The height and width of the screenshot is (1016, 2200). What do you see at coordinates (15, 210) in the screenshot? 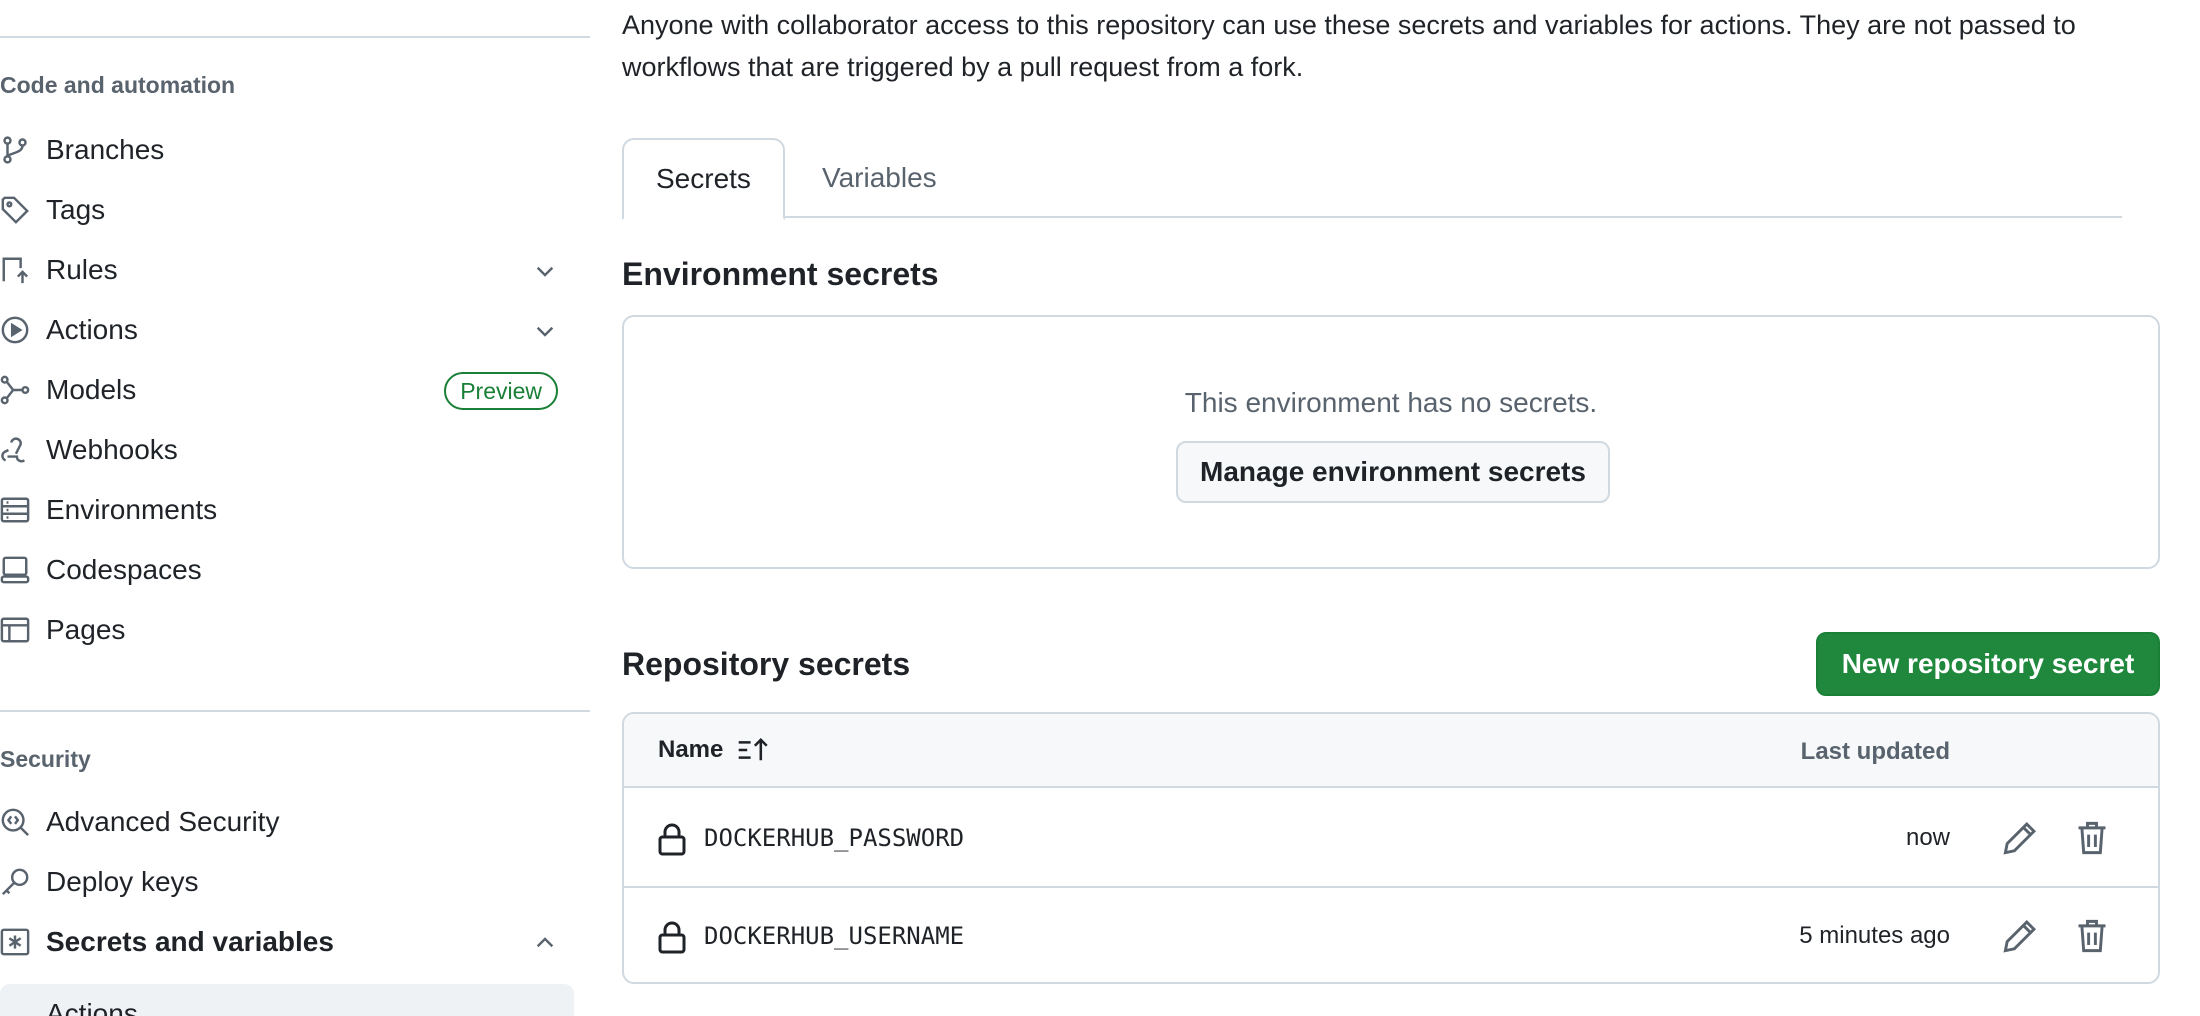
I see `tag-icon` at bounding box center [15, 210].